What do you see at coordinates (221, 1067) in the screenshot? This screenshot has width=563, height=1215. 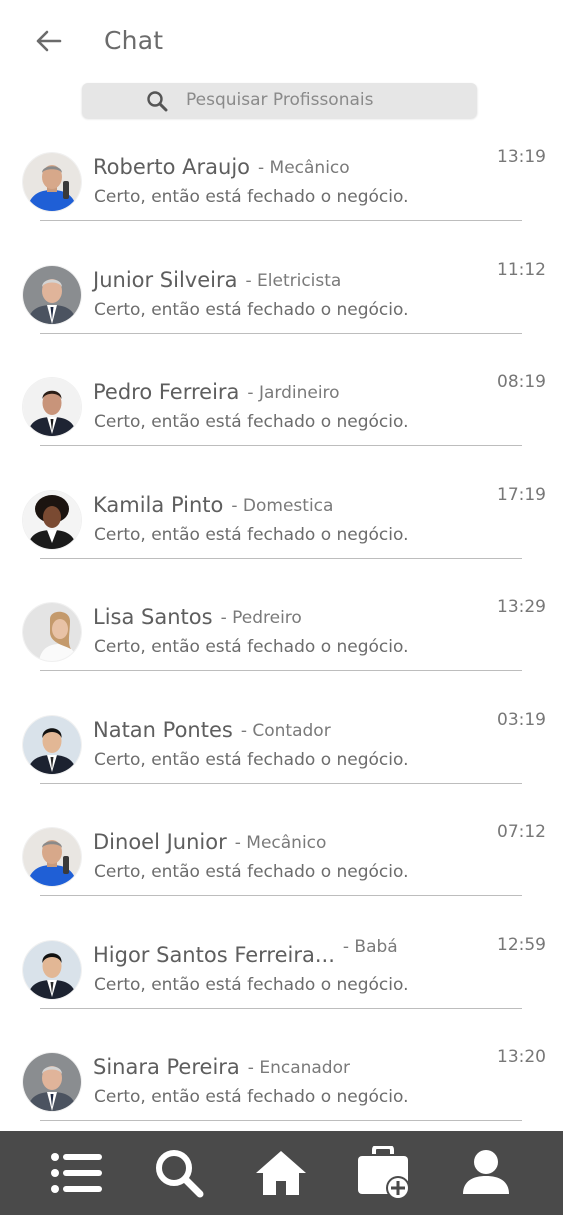 I see `contact-name: Sinara Pereira - Encanador` at bounding box center [221, 1067].